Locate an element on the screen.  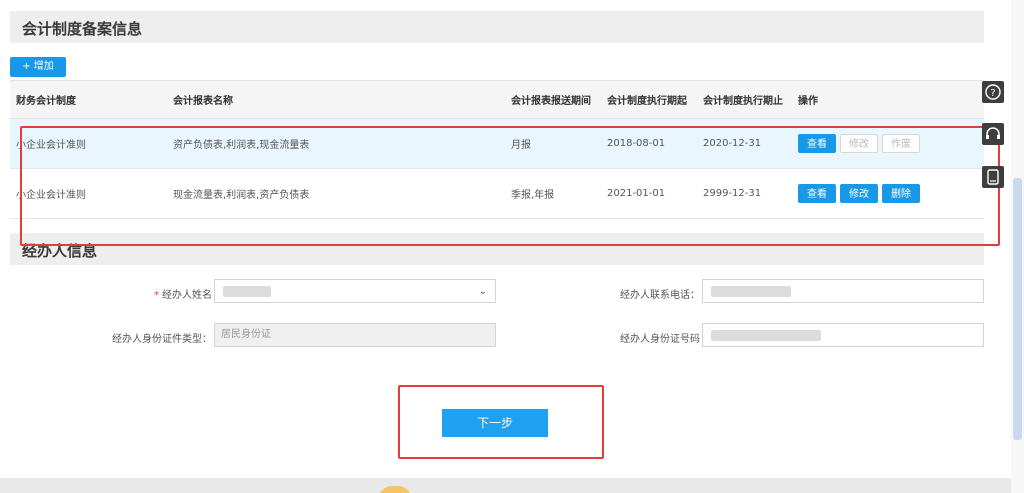
agent-name-select: ⌄ is located at coordinates (355, 291).